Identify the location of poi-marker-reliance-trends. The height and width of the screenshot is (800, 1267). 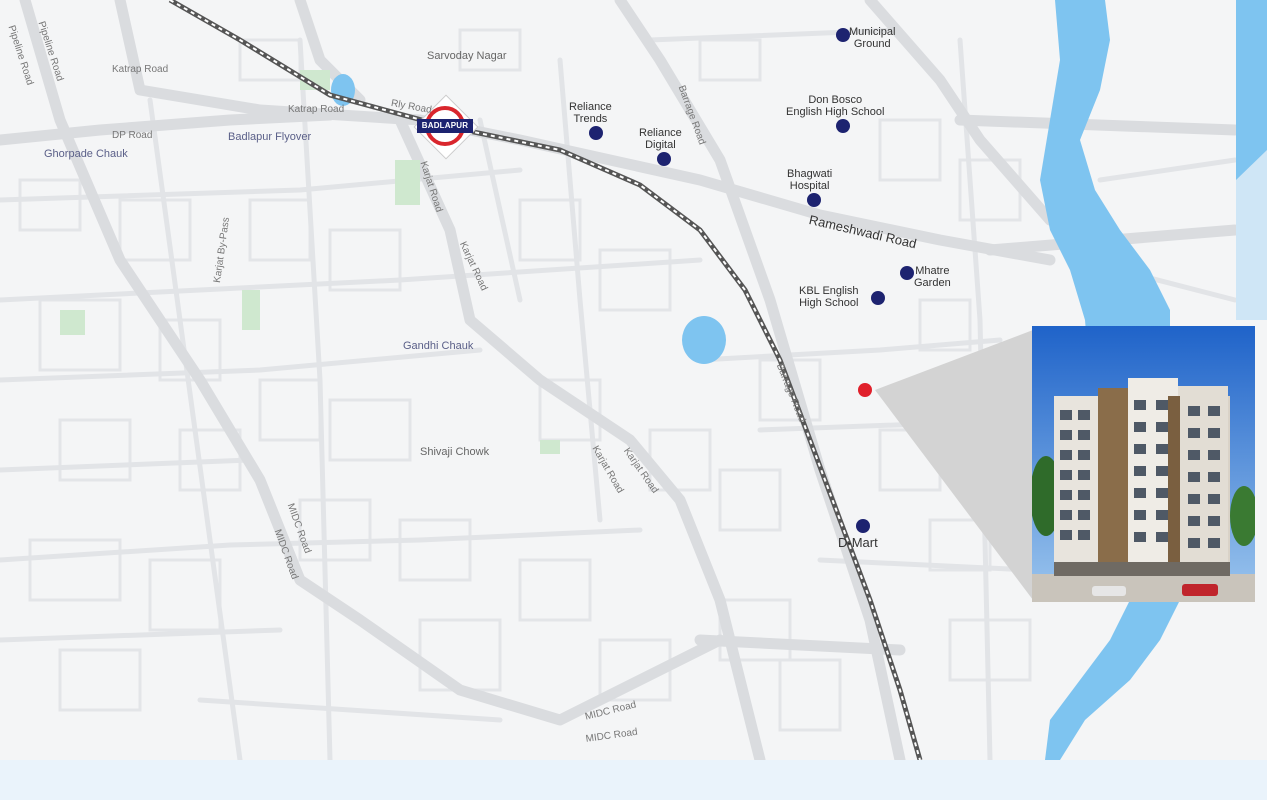
(596, 133).